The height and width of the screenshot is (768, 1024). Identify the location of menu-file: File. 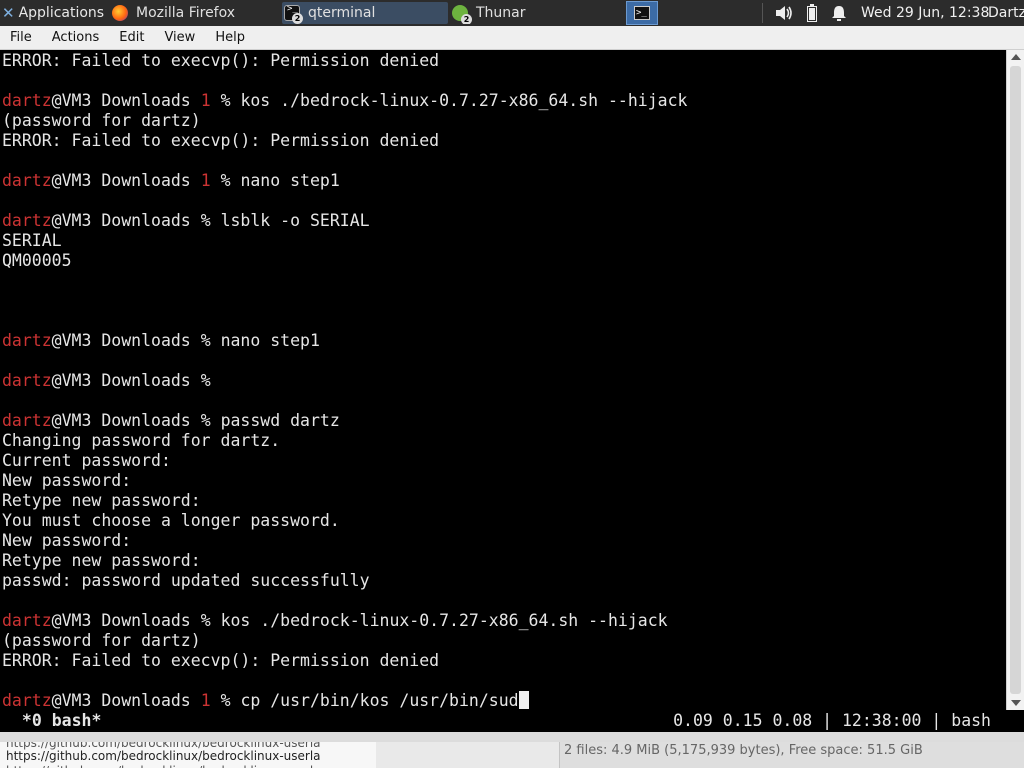
(21, 37).